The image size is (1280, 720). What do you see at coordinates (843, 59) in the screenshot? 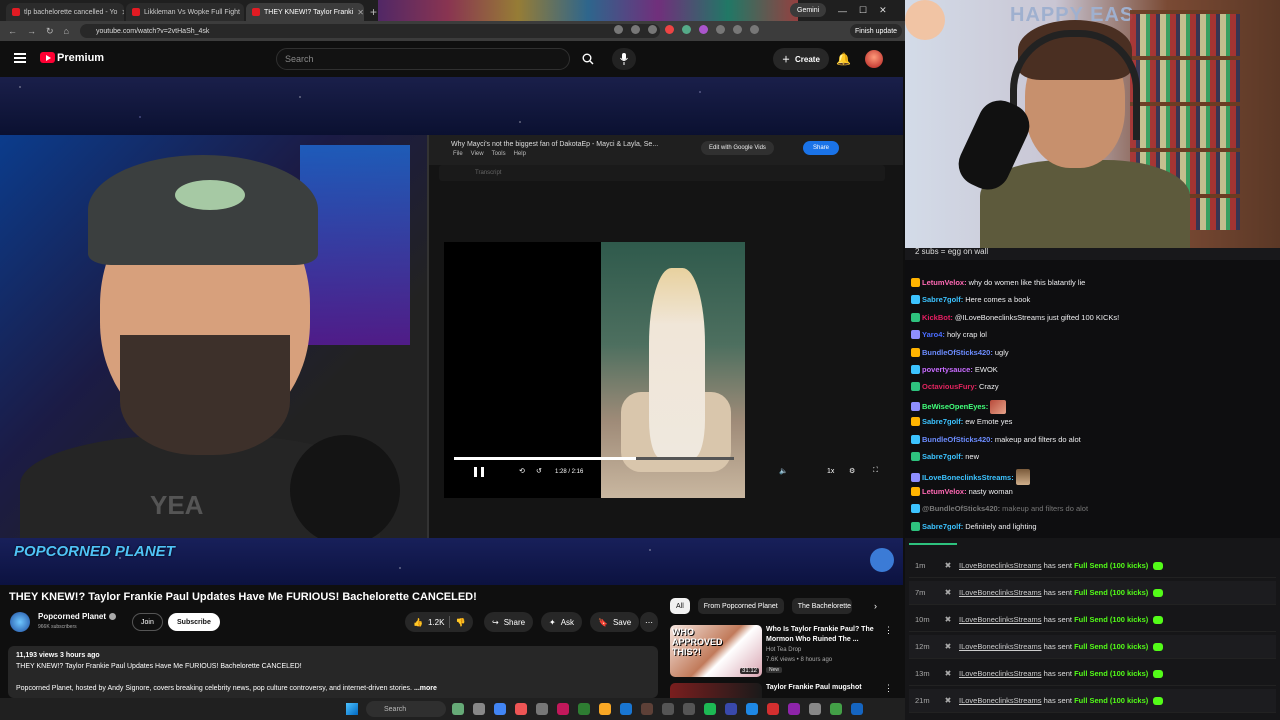
I see `notifications-bell-icon: 🔔` at bounding box center [843, 59].